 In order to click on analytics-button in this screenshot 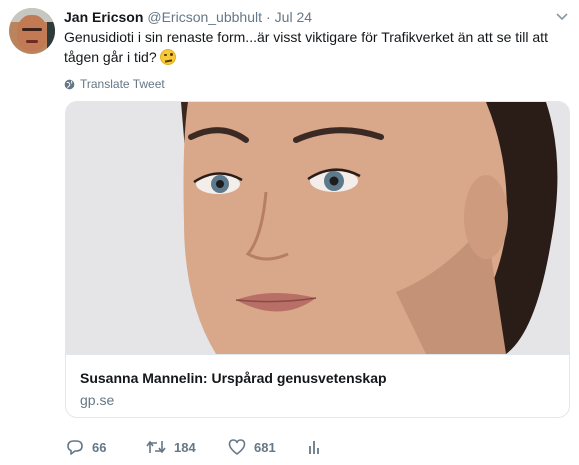, I will do `click(319, 447)`.